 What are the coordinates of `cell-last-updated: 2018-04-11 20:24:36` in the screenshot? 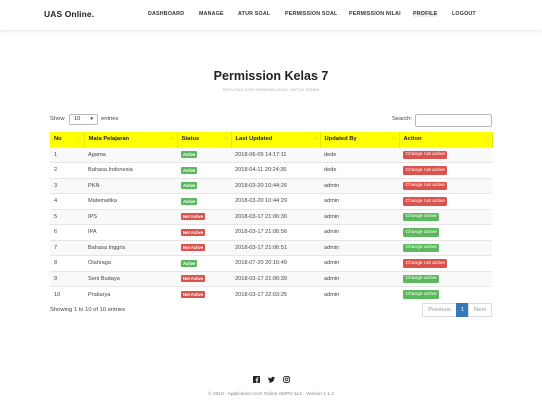 It's located at (275, 170).